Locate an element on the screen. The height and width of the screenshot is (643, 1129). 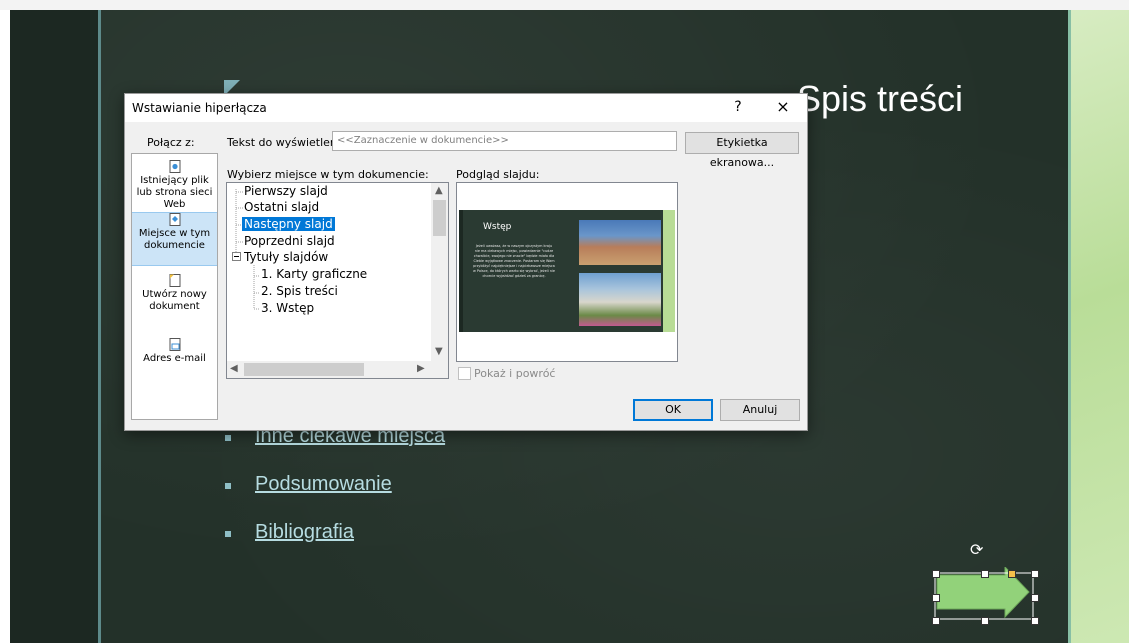
thumbnail-left-band is located at coordinates (461, 271).